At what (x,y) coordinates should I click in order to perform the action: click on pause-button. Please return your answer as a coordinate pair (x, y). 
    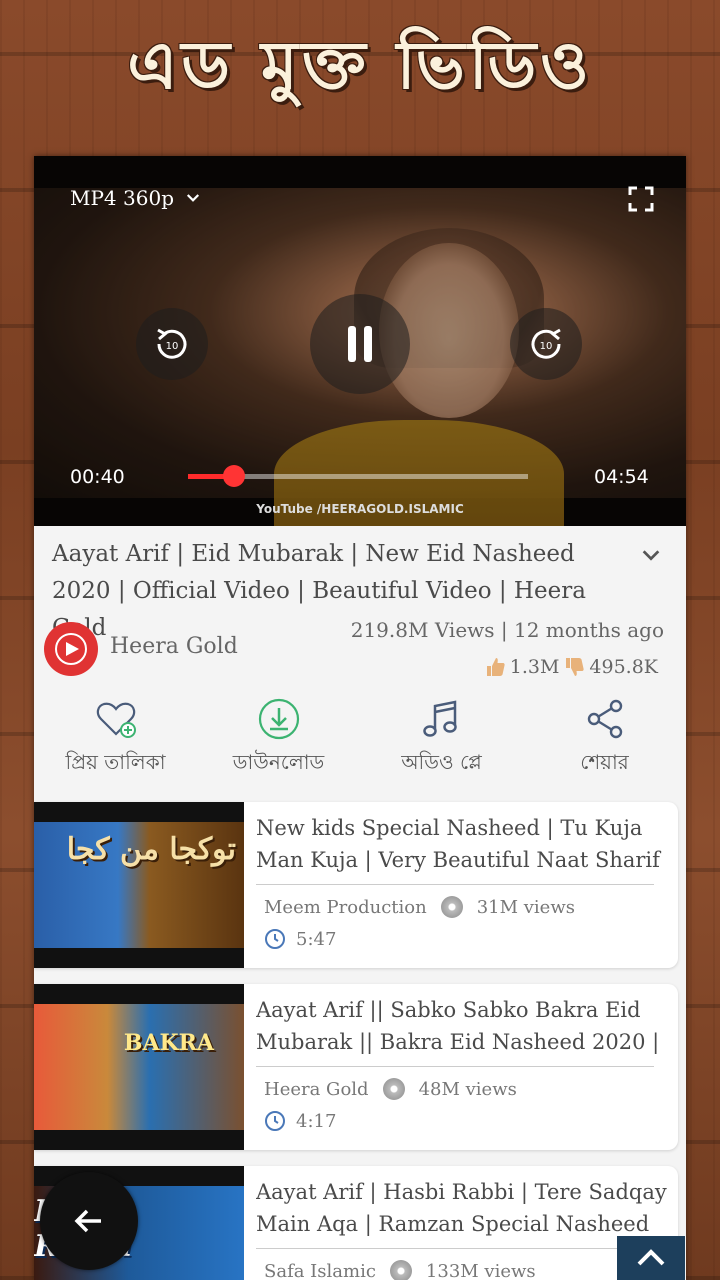
    Looking at the image, I should click on (360, 344).